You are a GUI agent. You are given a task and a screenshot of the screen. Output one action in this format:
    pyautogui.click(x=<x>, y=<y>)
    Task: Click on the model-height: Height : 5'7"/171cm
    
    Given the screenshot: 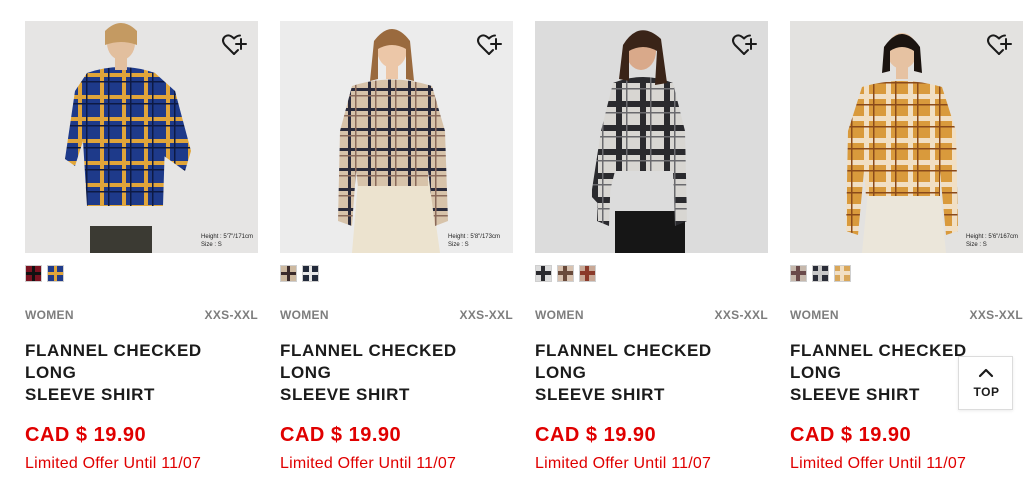 What is the action you would take?
    pyautogui.click(x=227, y=237)
    